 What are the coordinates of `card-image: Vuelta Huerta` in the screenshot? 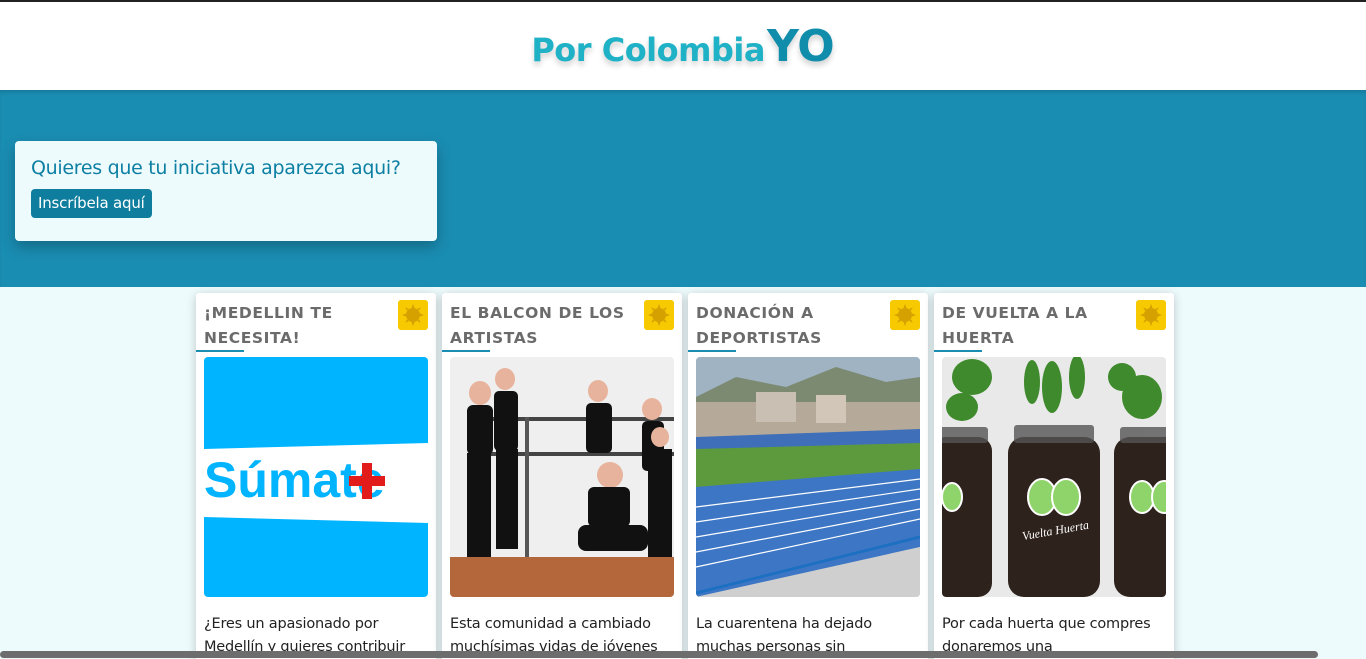 It's located at (1054, 477).